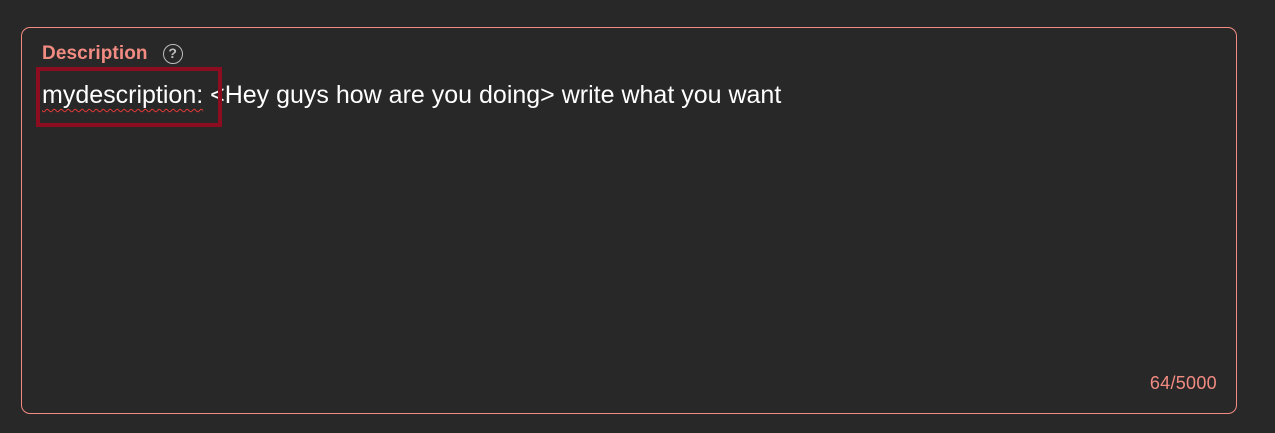 The width and height of the screenshot is (1275, 433). Describe the element at coordinates (172, 54) in the screenshot. I see `question-circle-icon: ?` at that location.